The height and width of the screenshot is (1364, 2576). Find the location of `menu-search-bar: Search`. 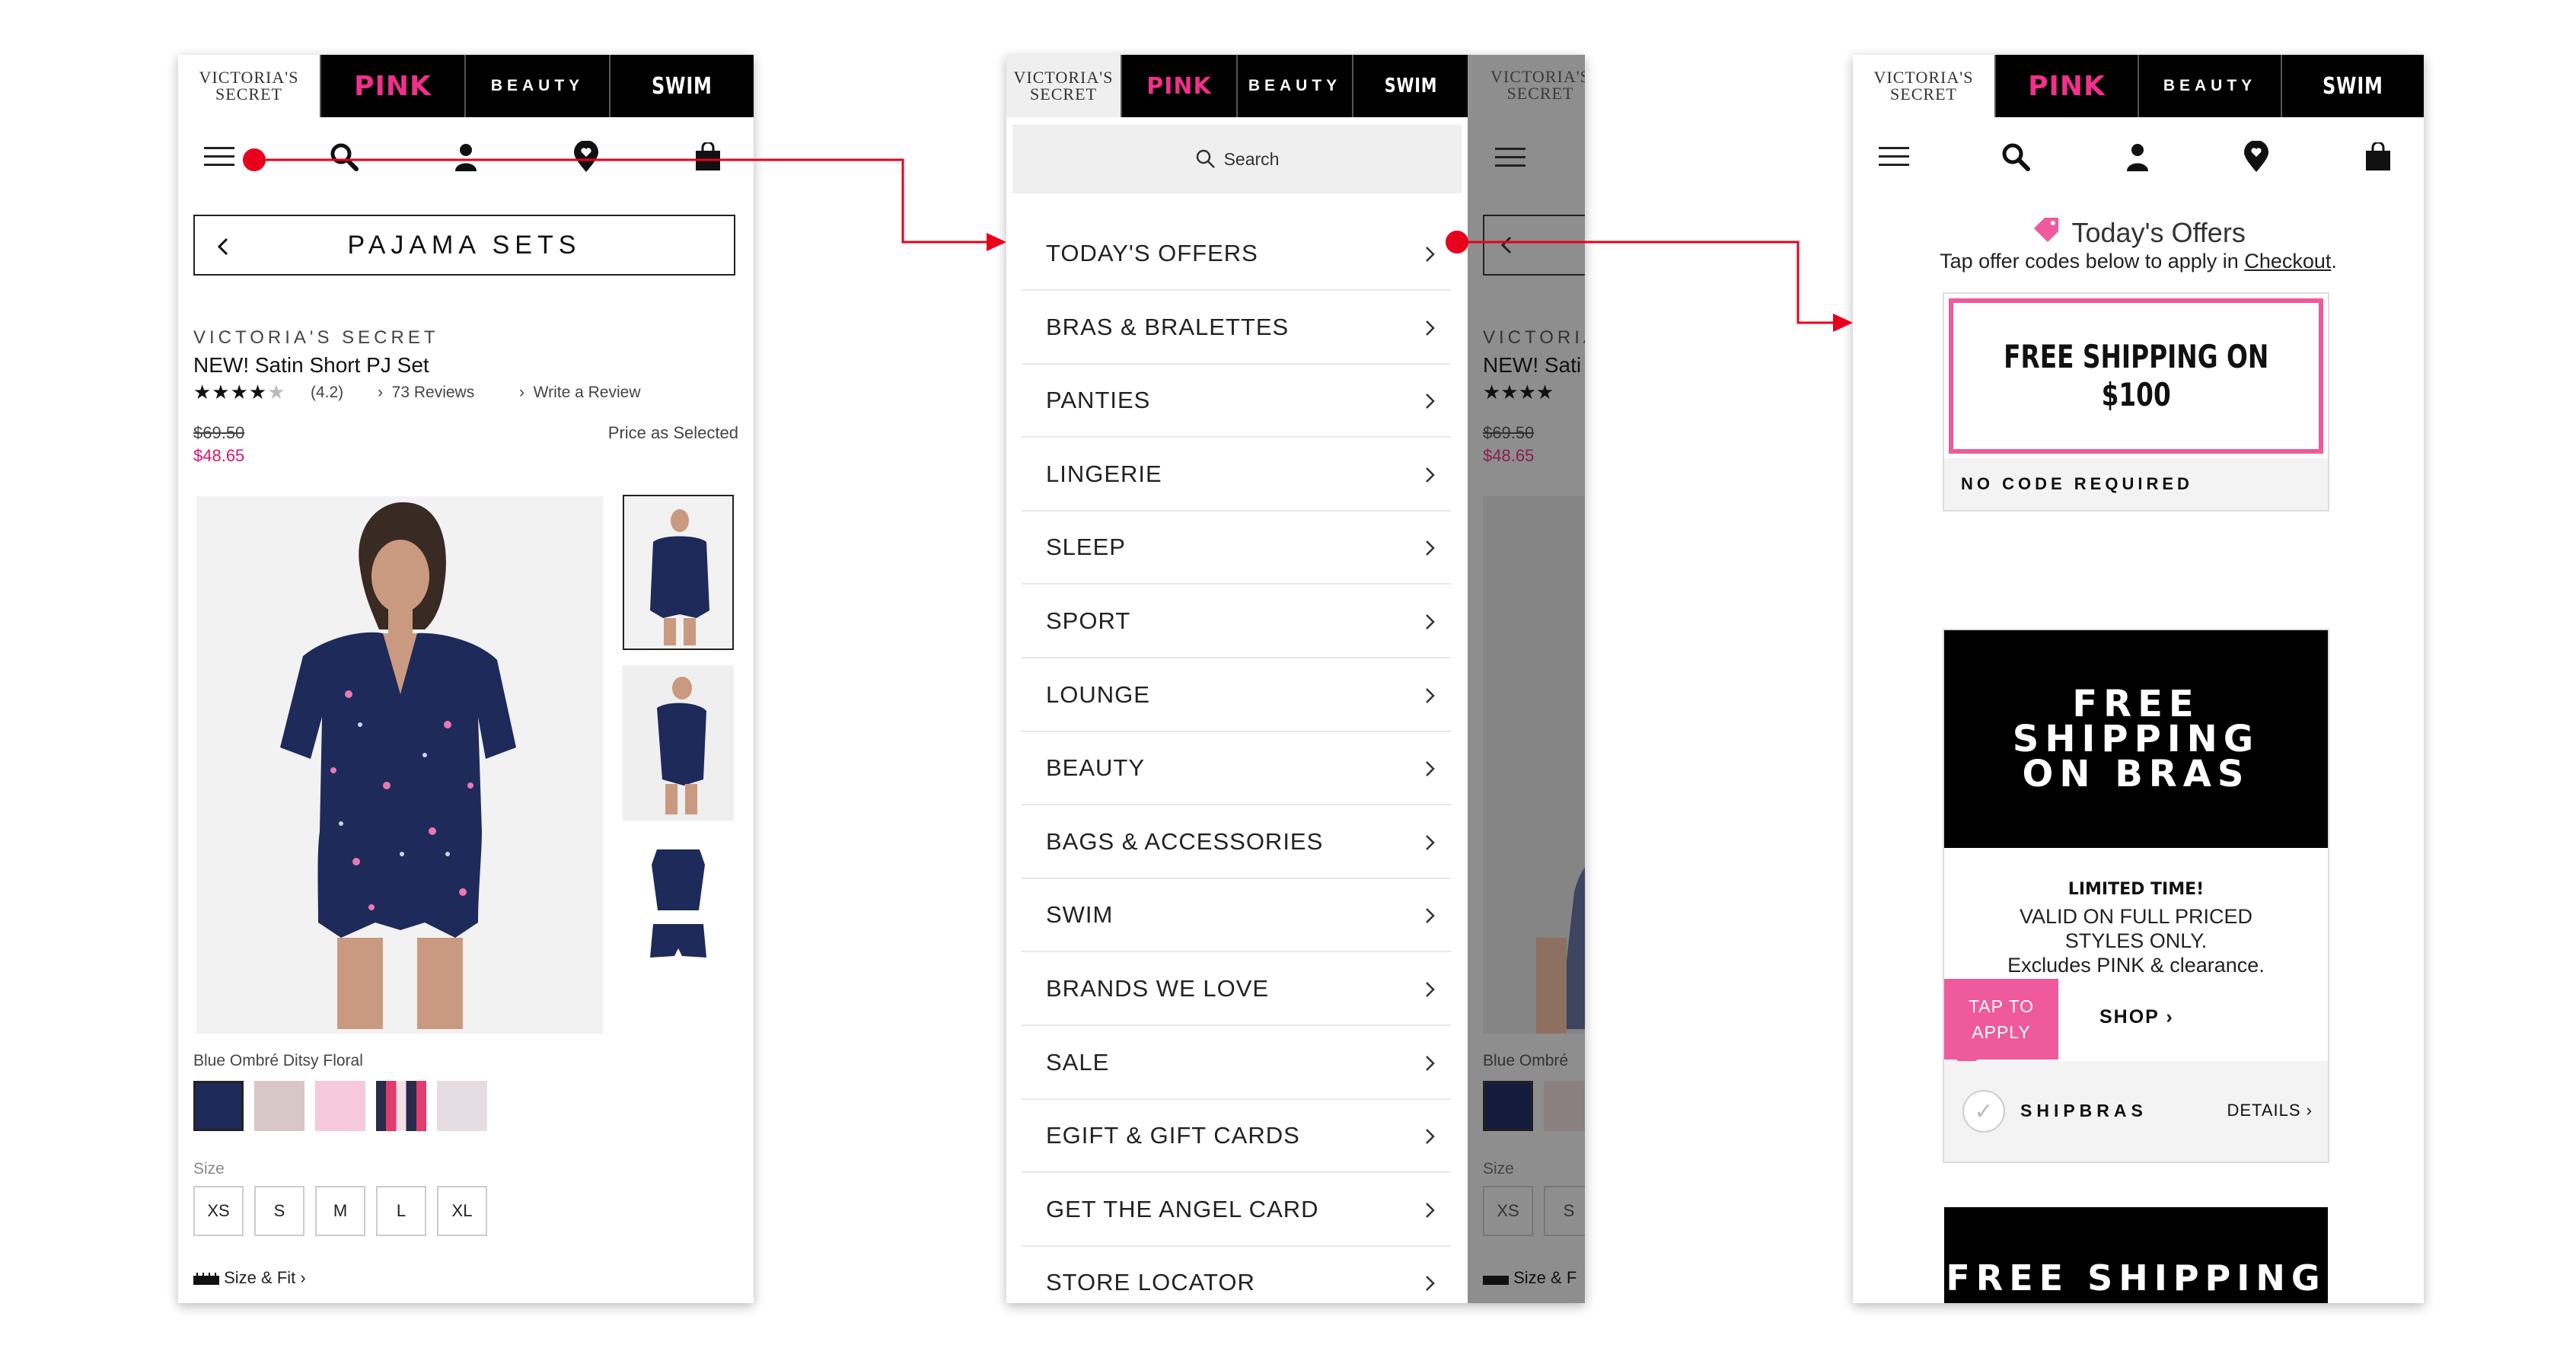

menu-search-bar: Search is located at coordinates (1237, 159).